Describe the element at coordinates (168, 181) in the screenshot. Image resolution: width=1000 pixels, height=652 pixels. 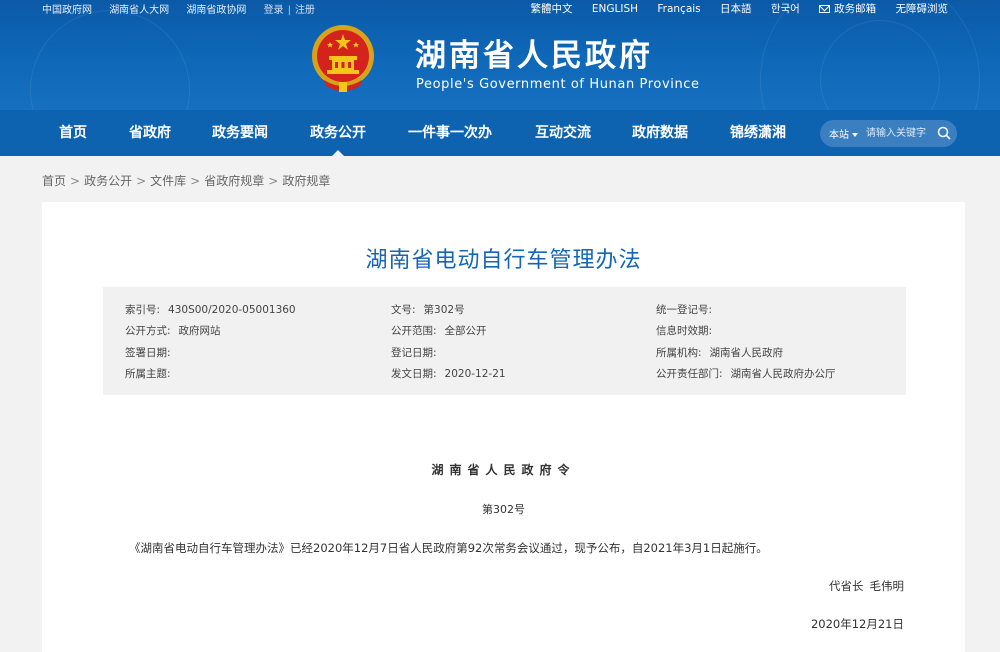
I see `breadcrumb-file-library: 文件库` at that location.